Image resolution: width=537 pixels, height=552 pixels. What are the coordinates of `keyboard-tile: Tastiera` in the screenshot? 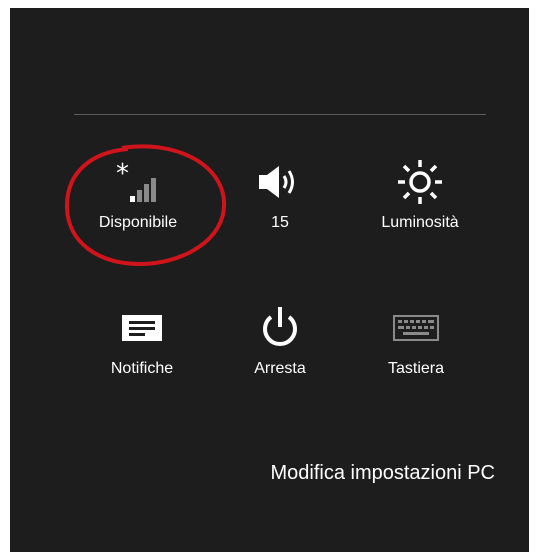 It's located at (416, 339).